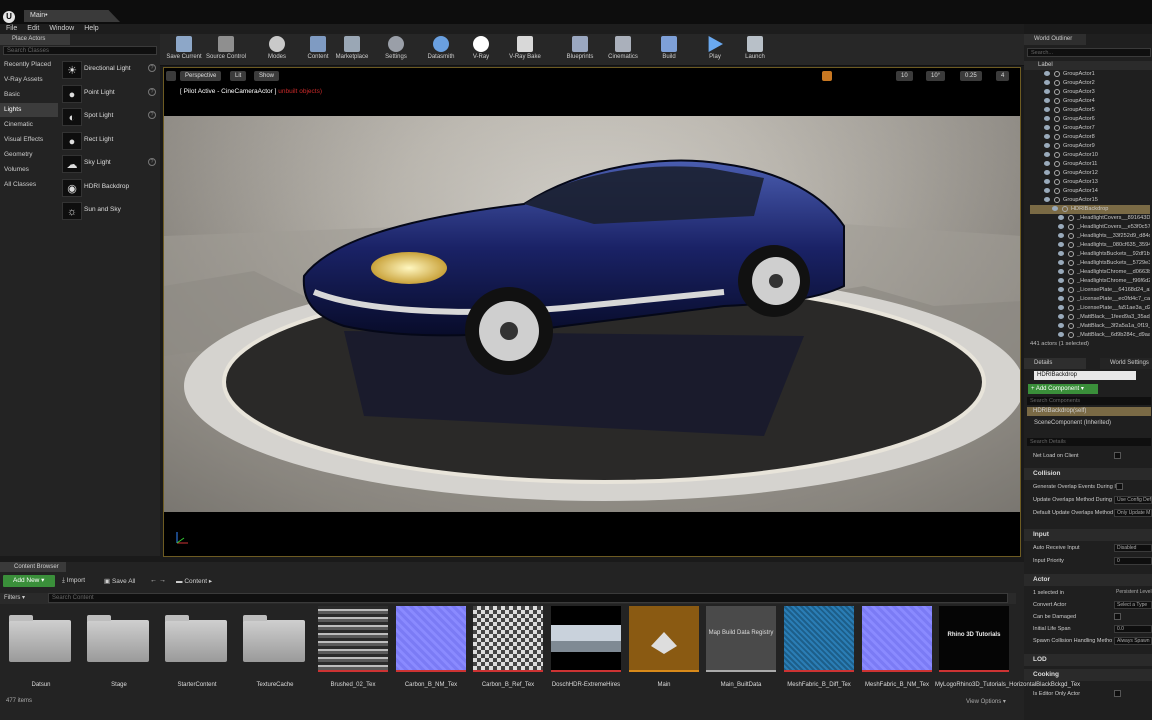 The image size is (1152, 720). What do you see at coordinates (1090, 263) in the screenshot?
I see `outliner-row: _HeadlightsBuckets__5729e32d_a` at bounding box center [1090, 263].